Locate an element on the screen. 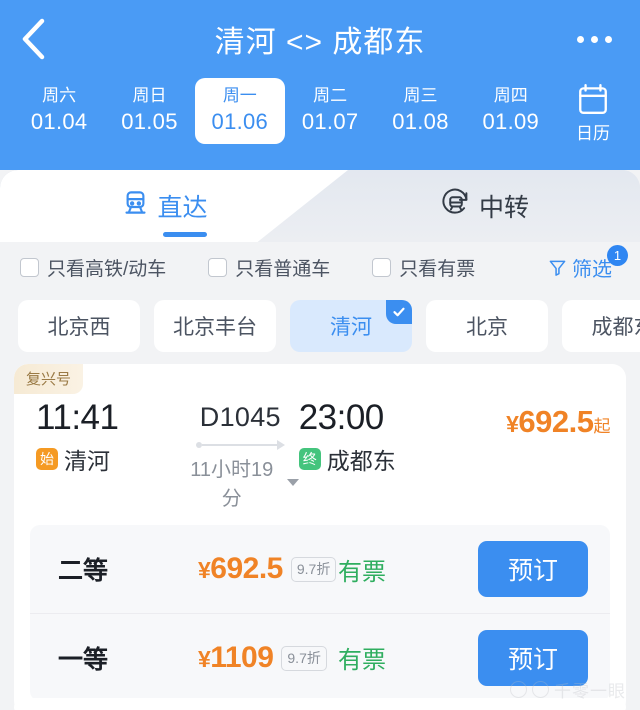  arrival-station-line: 终 成都东 is located at coordinates (376, 459).